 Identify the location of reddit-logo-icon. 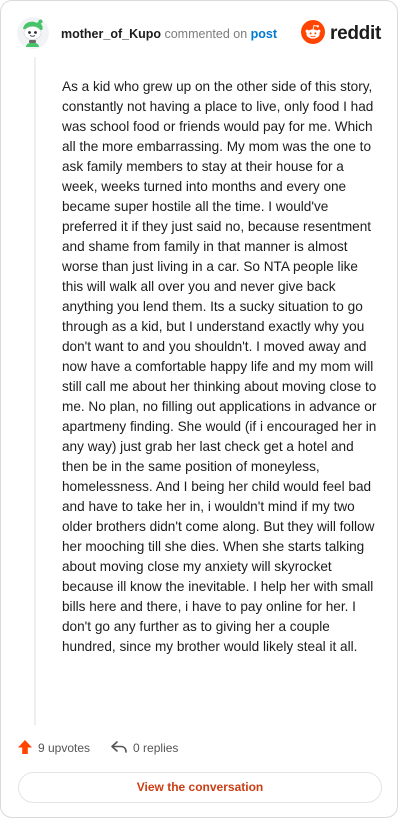
(313, 34).